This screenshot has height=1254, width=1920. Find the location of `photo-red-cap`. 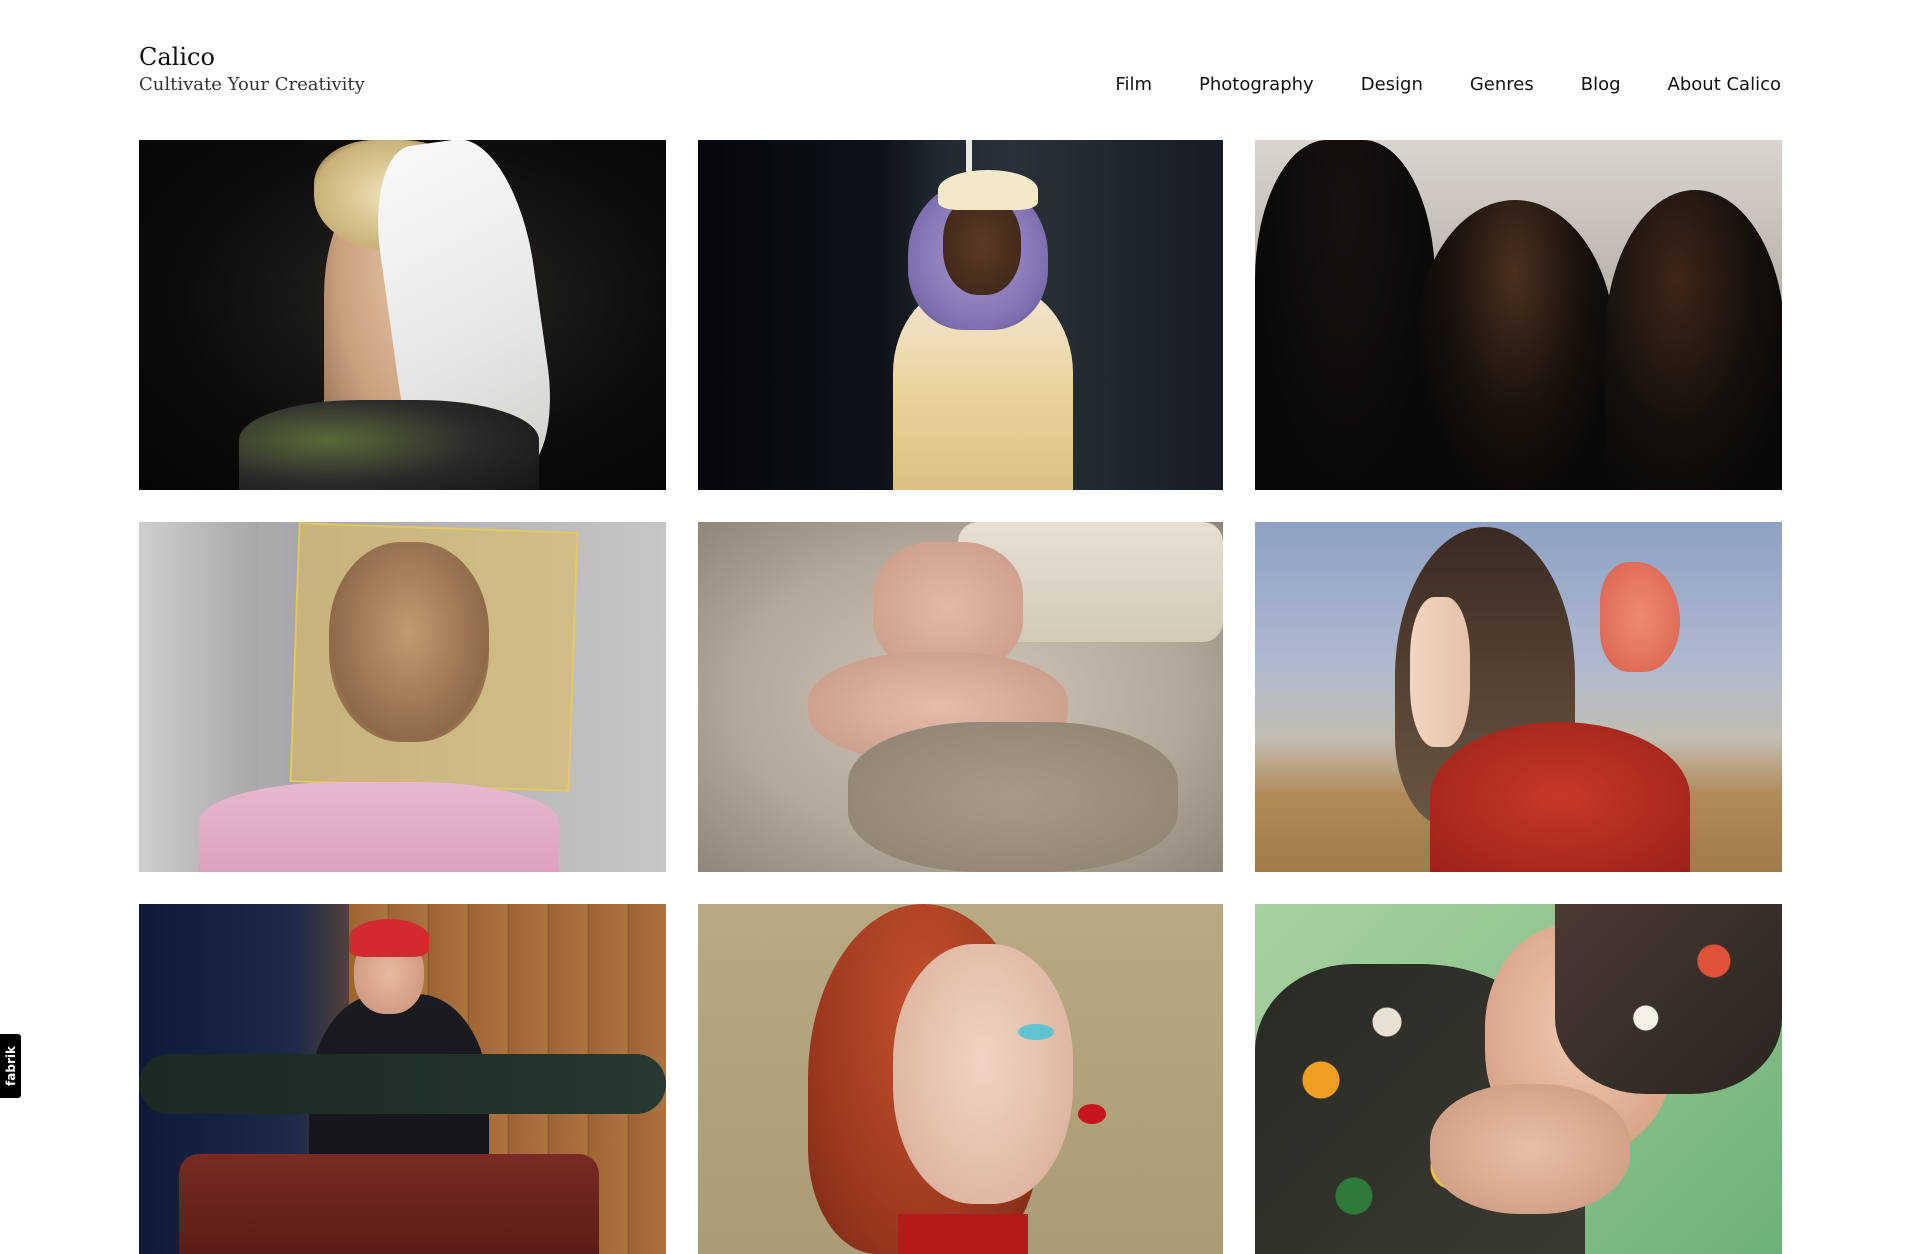

photo-red-cap is located at coordinates (389, 938).